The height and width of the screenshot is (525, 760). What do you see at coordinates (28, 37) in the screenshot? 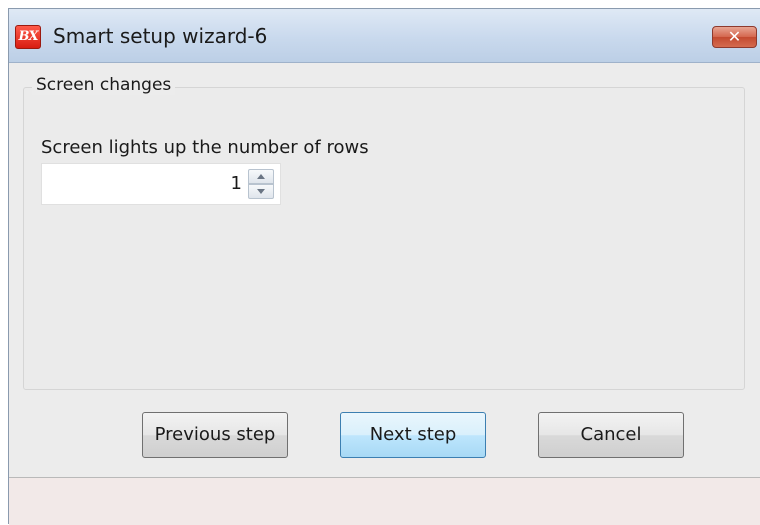
I see `bx-logo-icon: BX` at bounding box center [28, 37].